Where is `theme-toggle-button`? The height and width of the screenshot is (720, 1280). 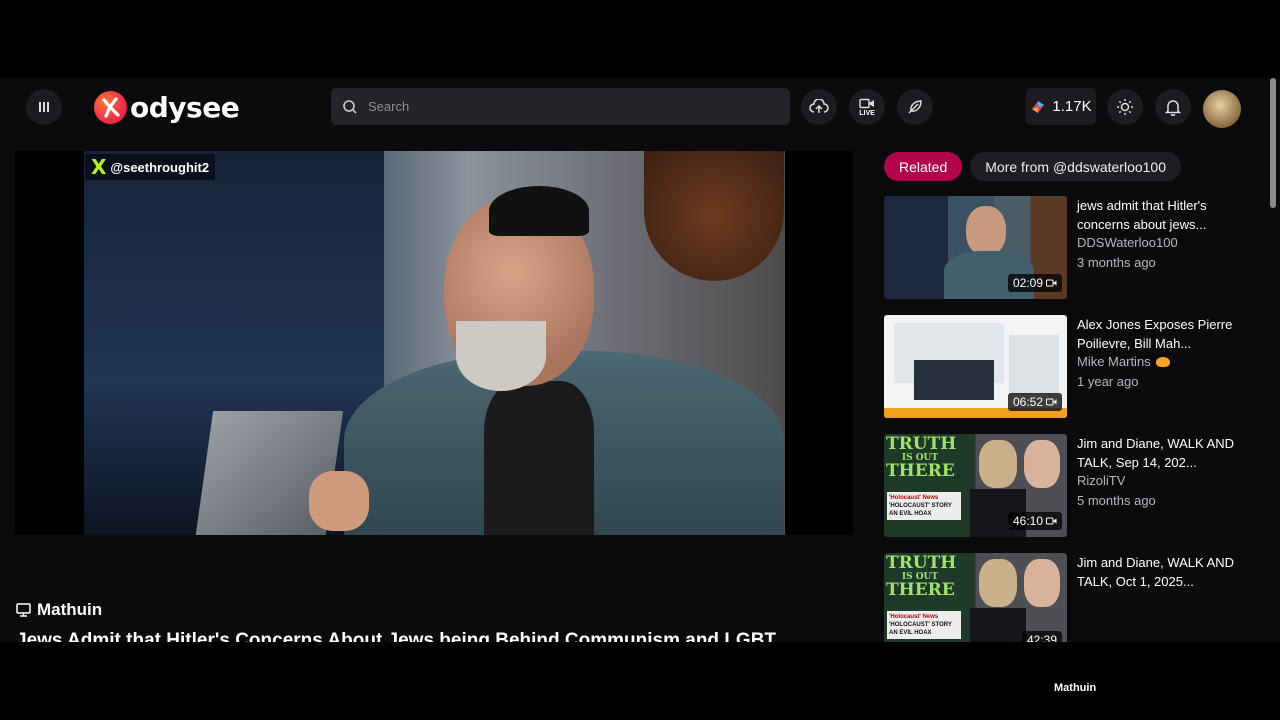
theme-toggle-button is located at coordinates (1125, 107).